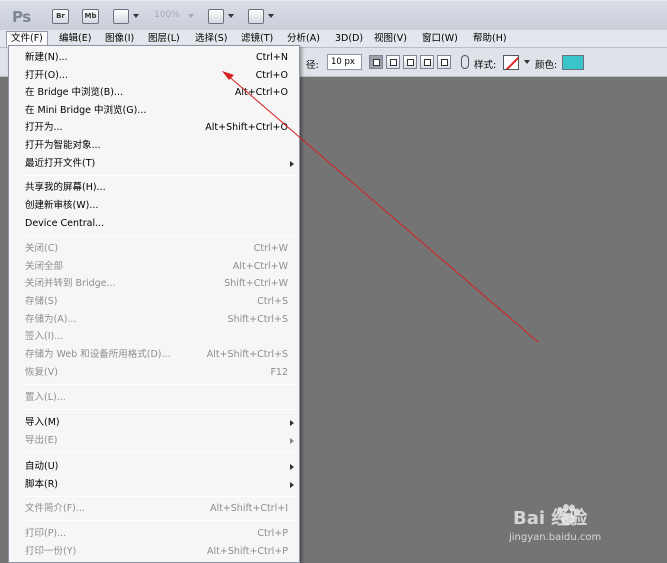 This screenshot has width=667, height=563. What do you see at coordinates (444, 62) in the screenshot?
I see `combine-selection-mode-icon` at bounding box center [444, 62].